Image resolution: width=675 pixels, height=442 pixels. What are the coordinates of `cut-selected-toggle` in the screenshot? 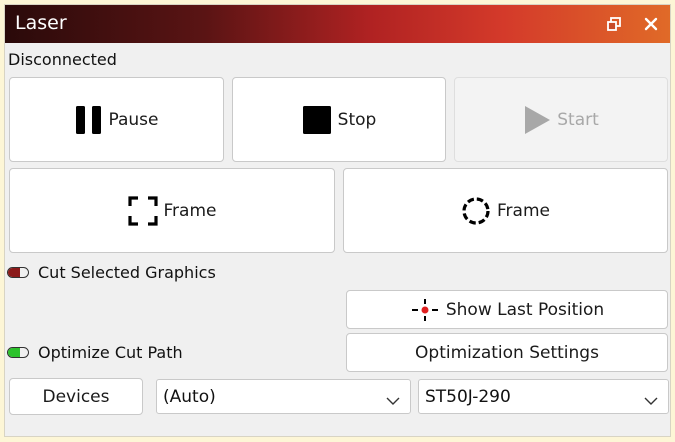 It's located at (18, 272).